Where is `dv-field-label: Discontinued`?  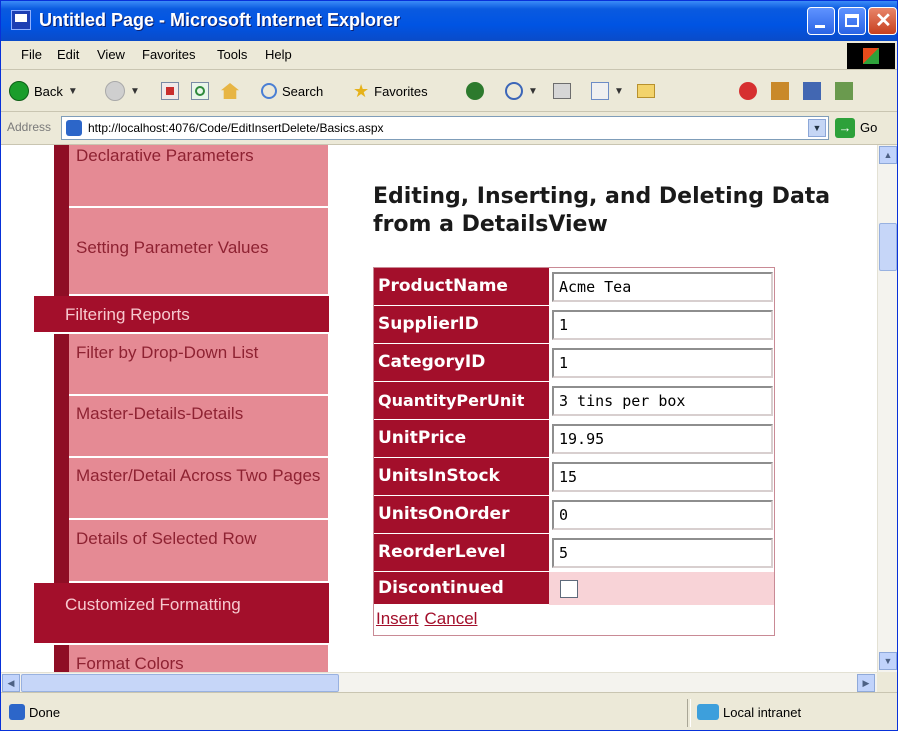
dv-field-label: Discontinued is located at coordinates (461, 588).